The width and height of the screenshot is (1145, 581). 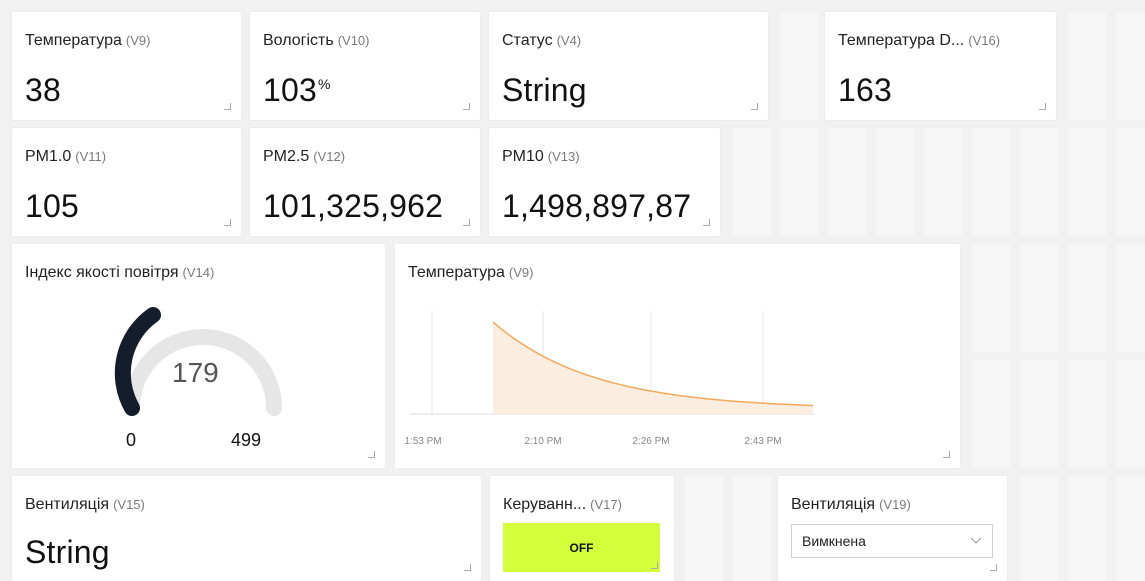 I want to click on widget-control-switch: Керуванн... (V17) OFF, so click(x=582, y=528).